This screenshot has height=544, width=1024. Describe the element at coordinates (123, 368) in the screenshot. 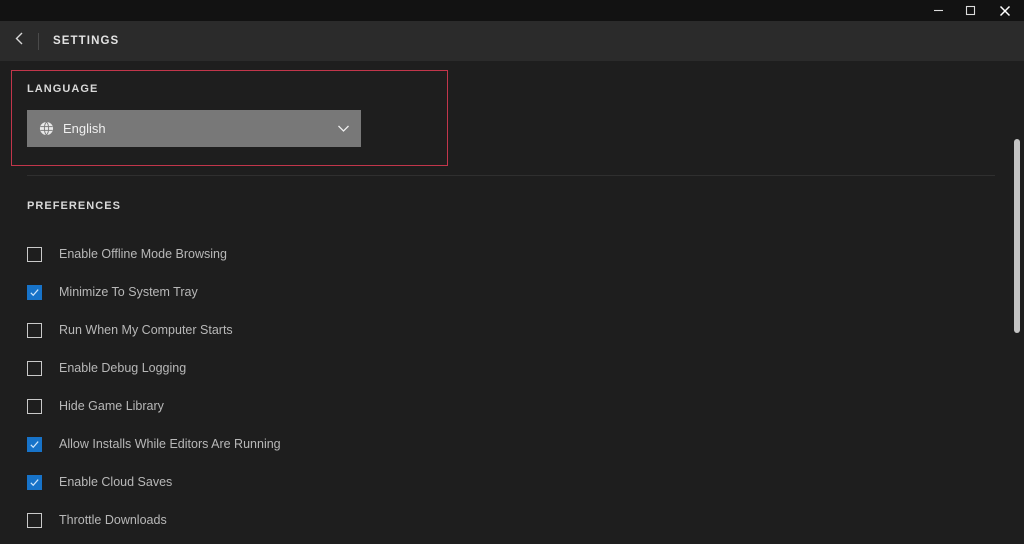

I see `preference-label: Enable Debug Logging` at that location.